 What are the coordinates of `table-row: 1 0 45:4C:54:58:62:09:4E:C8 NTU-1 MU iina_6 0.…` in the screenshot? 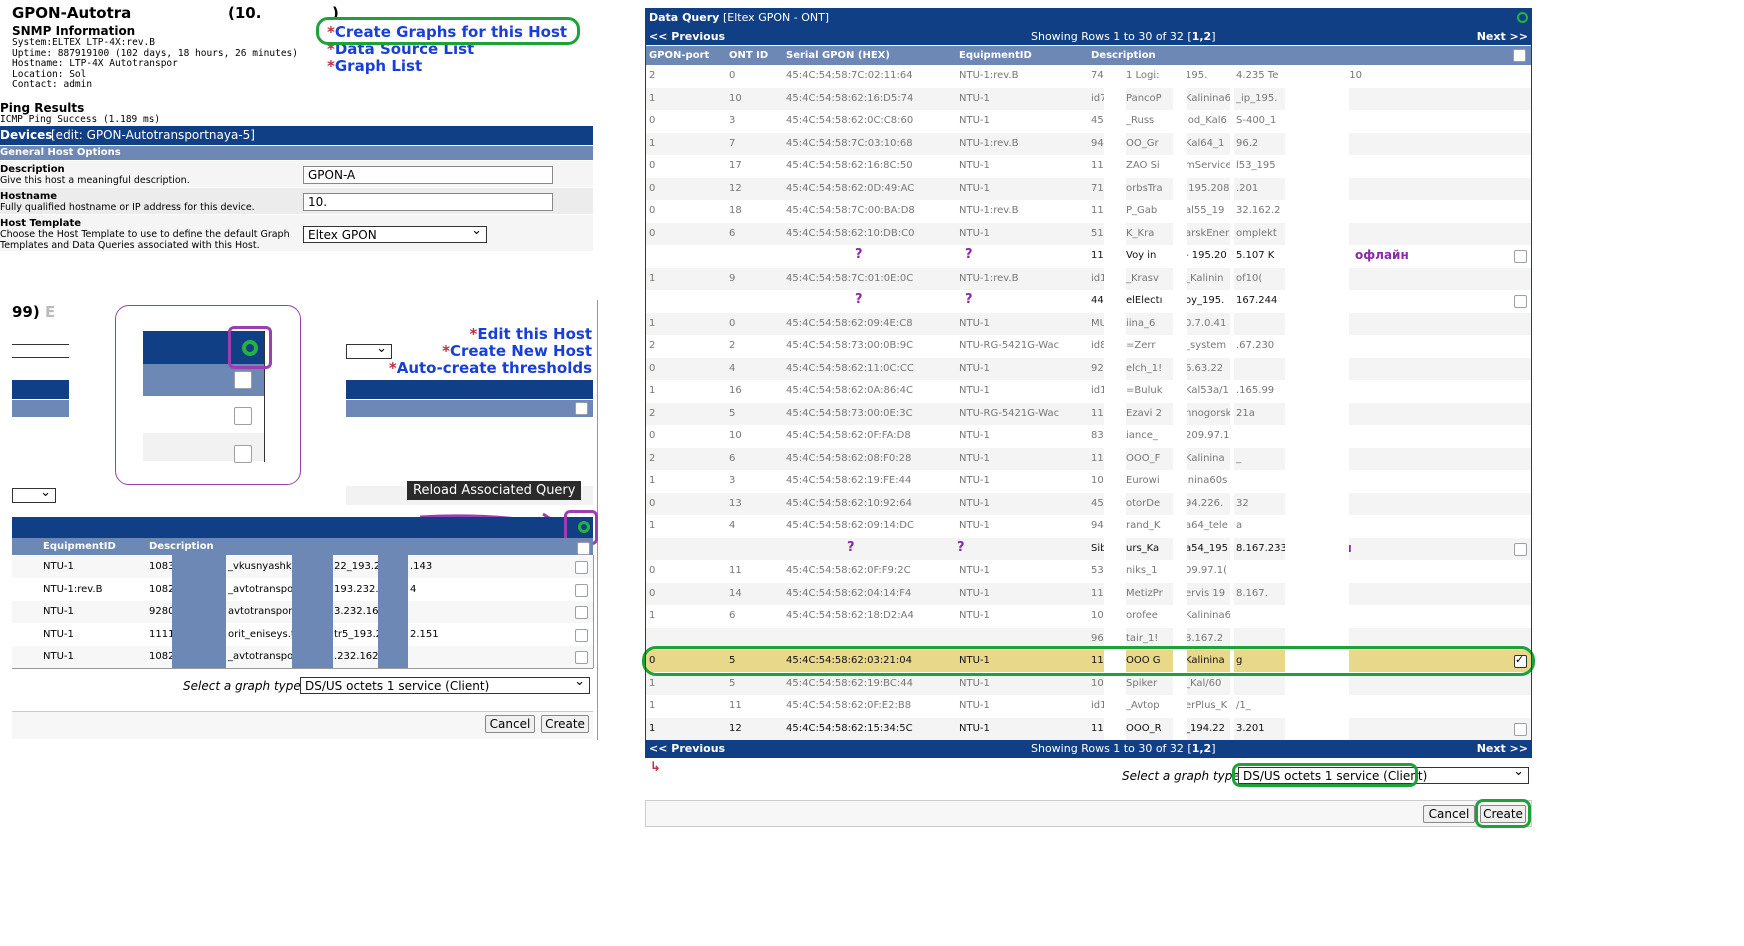 It's located at (1088, 323).